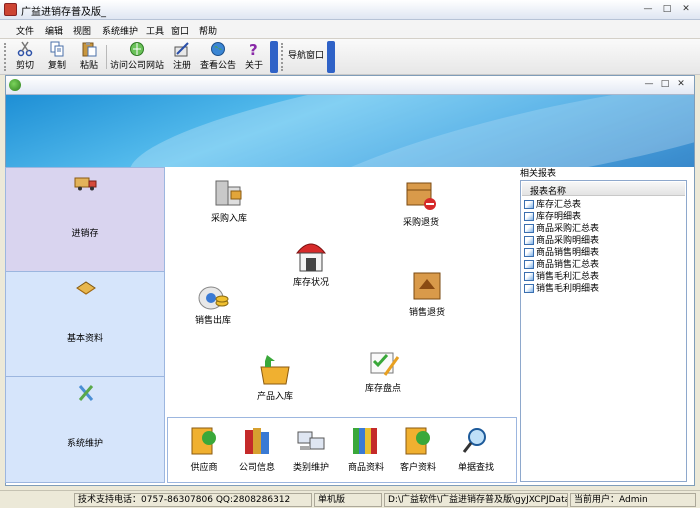 This screenshot has height=508, width=700. Describe the element at coordinates (275, 370) in the screenshot. I see `box-arrow-icon` at that location.